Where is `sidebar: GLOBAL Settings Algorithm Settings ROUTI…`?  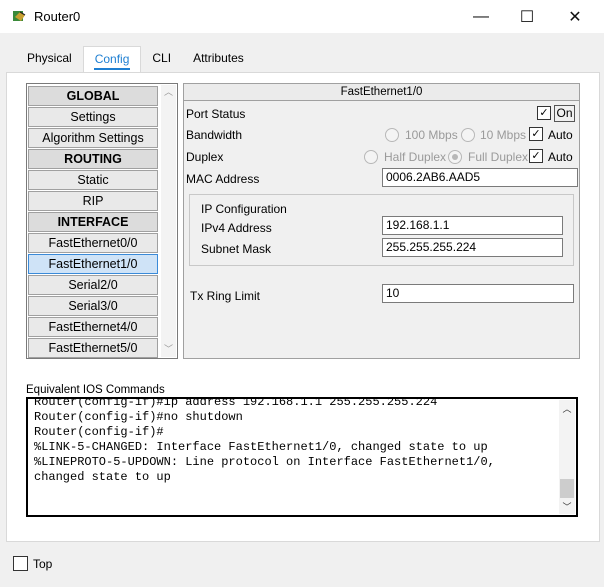
sidebar: GLOBAL Settings Algorithm Settings ROUTI… is located at coordinates (102, 221).